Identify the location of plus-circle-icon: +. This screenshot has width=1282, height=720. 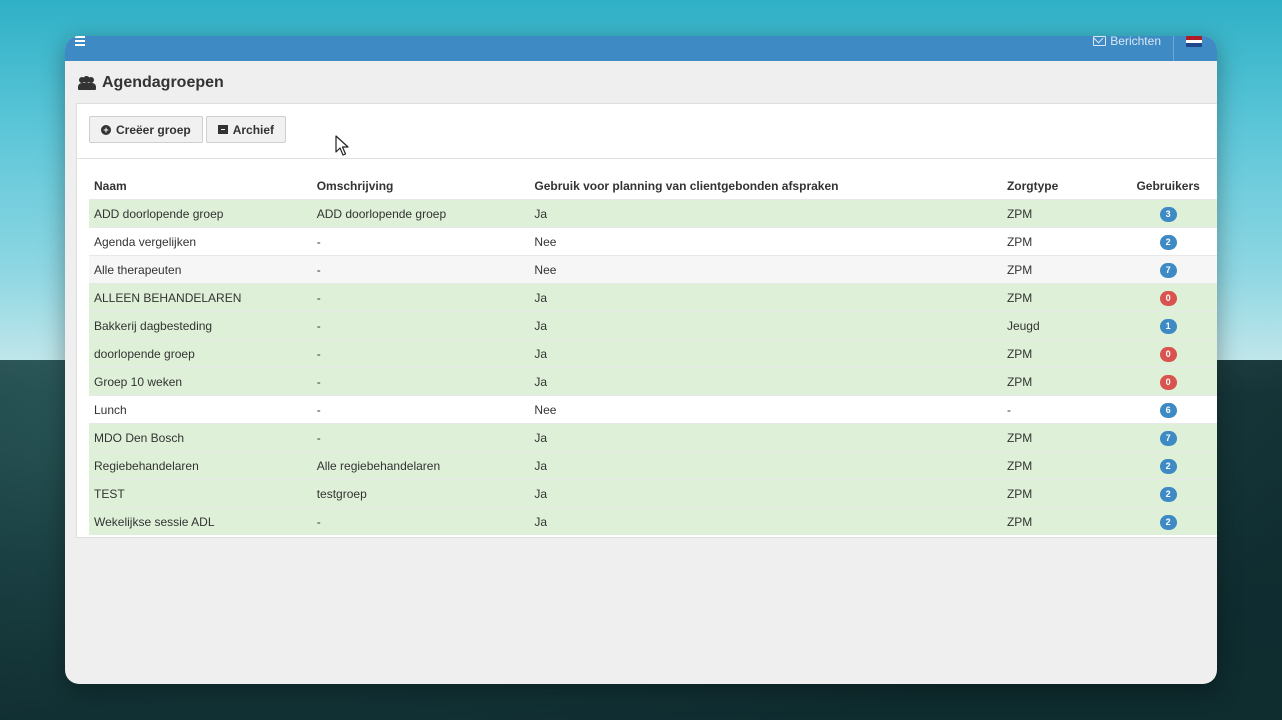
(106, 129).